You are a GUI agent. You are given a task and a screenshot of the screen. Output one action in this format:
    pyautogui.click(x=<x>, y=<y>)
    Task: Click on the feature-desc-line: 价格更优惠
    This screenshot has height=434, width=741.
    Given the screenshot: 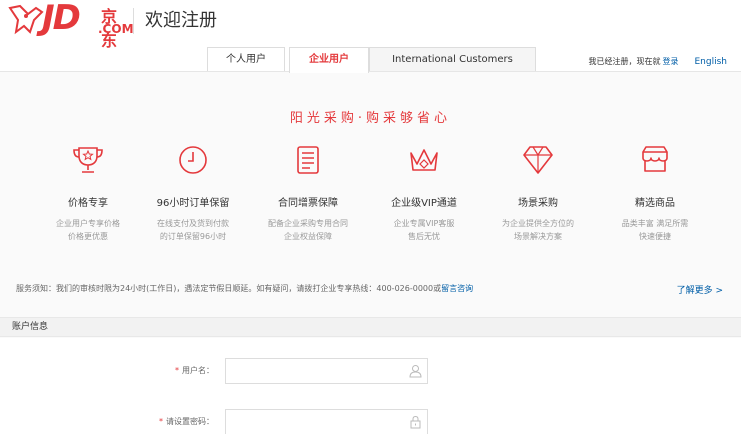 What is the action you would take?
    pyautogui.click(x=88, y=236)
    